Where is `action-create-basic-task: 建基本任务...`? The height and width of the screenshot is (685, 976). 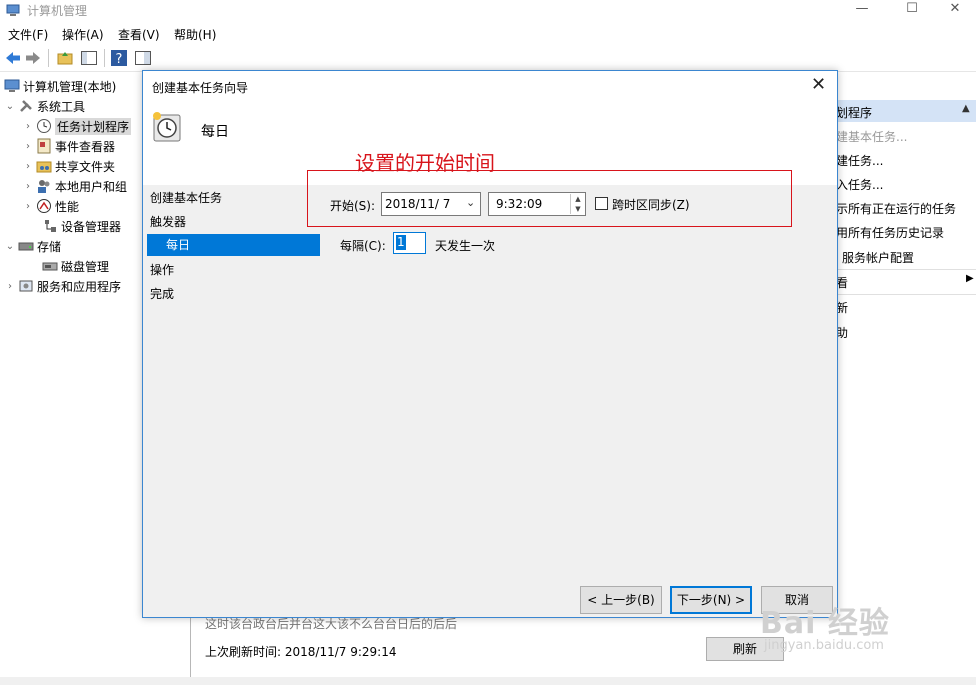
action-create-basic-task: 建基本任务... is located at coordinates (871, 136).